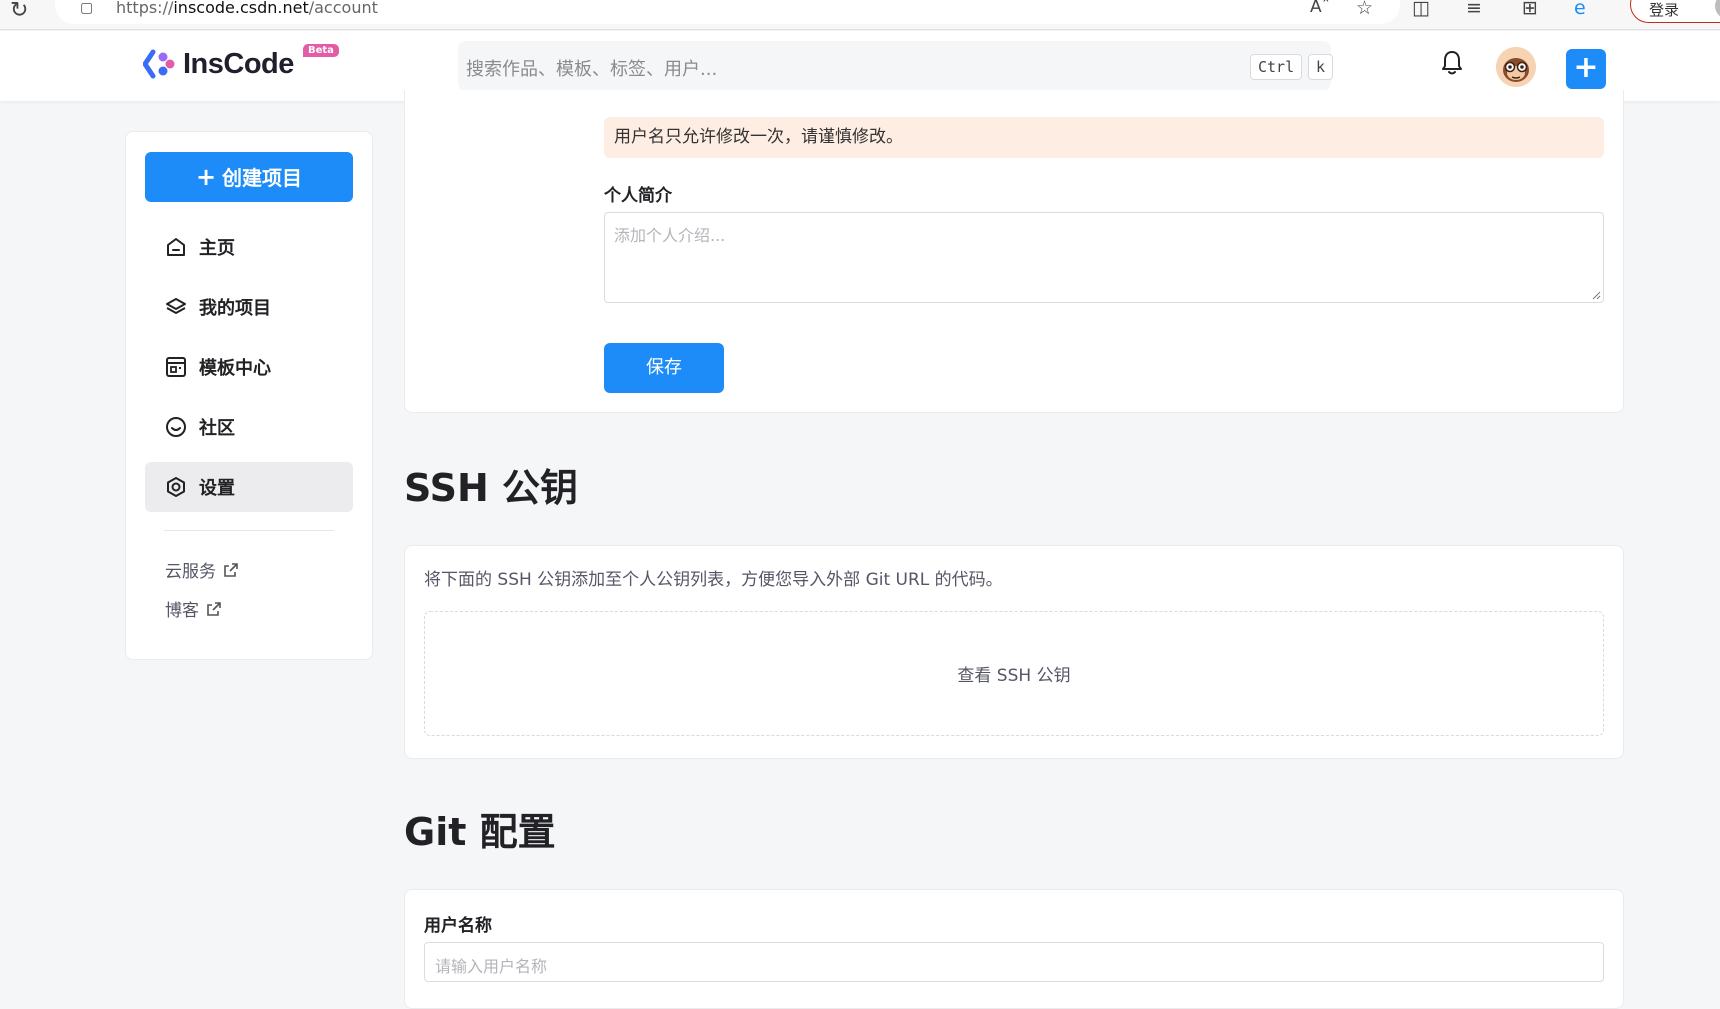 This screenshot has width=1720, height=1009. Describe the element at coordinates (1474, 9) in the screenshot. I see `favorites-icon: ≡` at that location.